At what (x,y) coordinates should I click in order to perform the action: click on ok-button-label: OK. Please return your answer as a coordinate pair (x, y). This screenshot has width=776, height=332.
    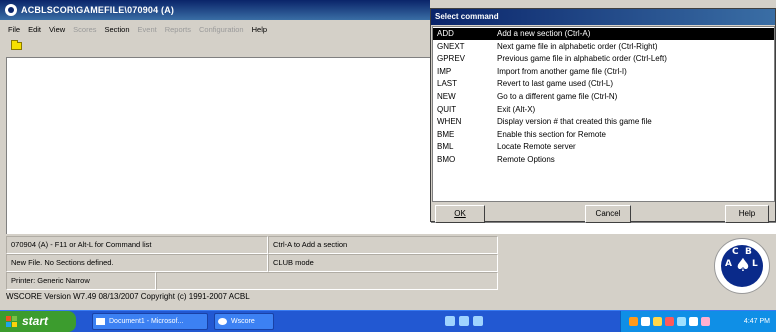
    Looking at the image, I should click on (460, 213).